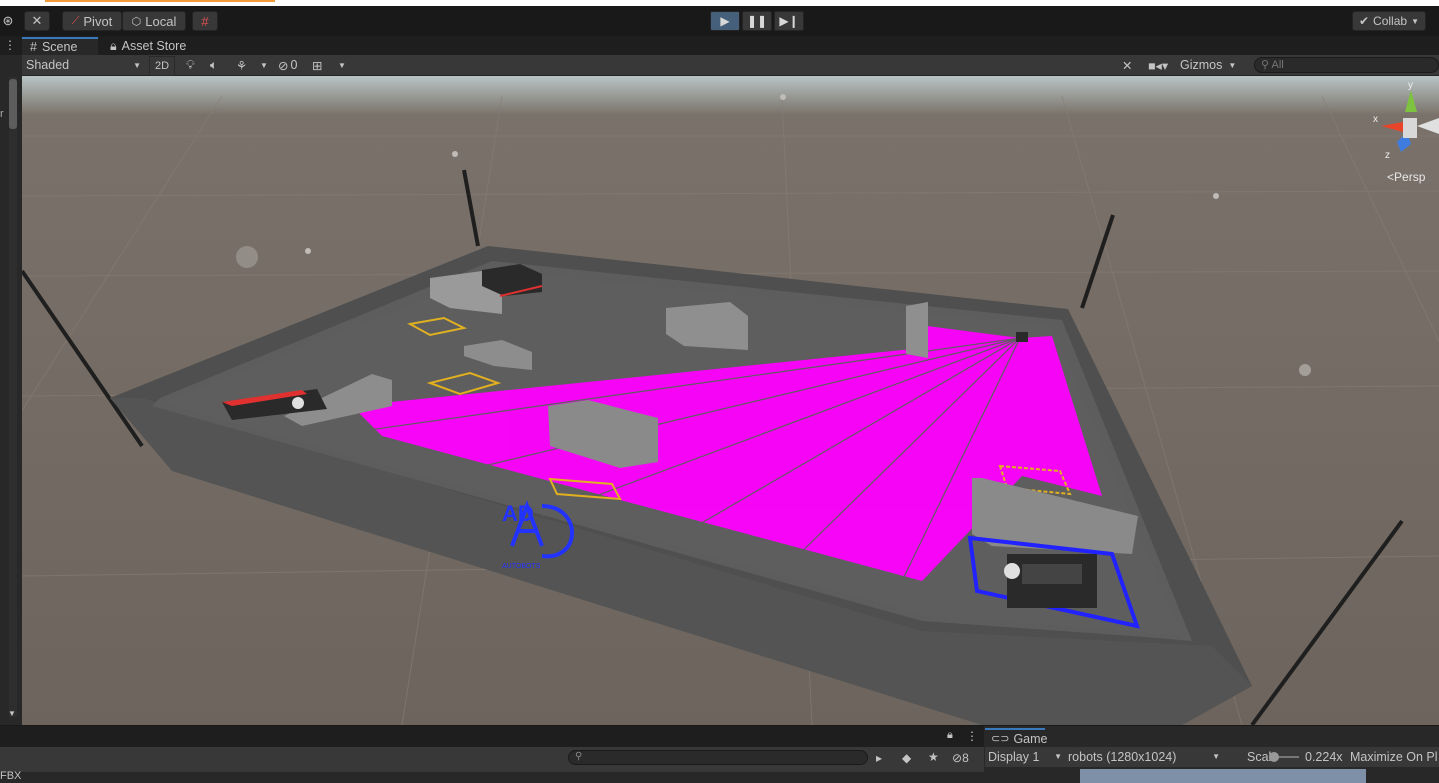  Describe the element at coordinates (521, 566) in the screenshot. I see `arena-logo-subtitle: AUTOBOTS` at that location.